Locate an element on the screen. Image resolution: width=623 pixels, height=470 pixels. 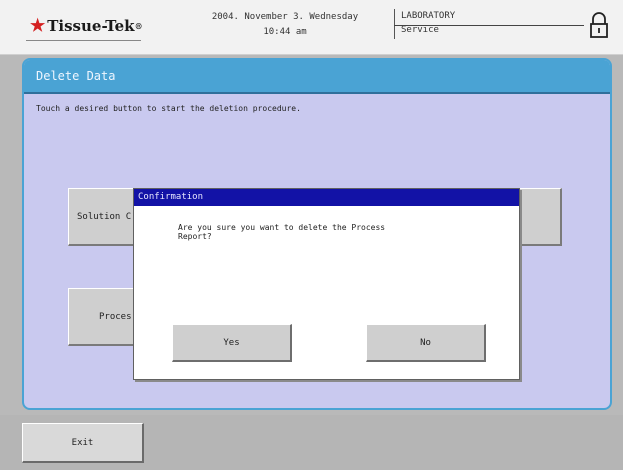
process-report-label: Proces is located at coordinates (115, 316).